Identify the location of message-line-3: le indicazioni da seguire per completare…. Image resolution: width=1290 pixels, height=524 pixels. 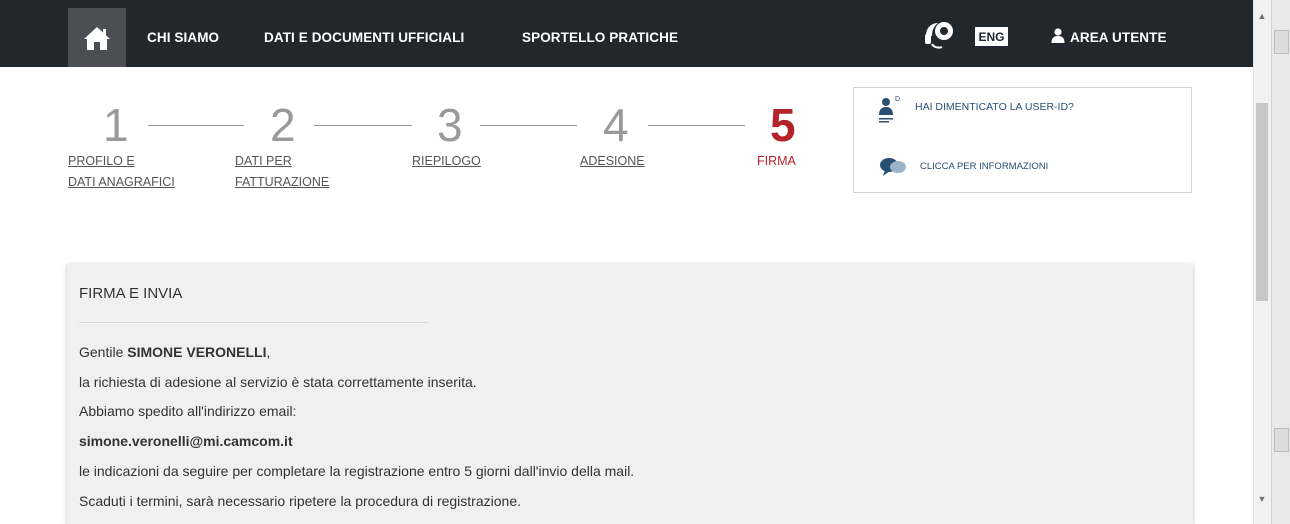
(357, 471).